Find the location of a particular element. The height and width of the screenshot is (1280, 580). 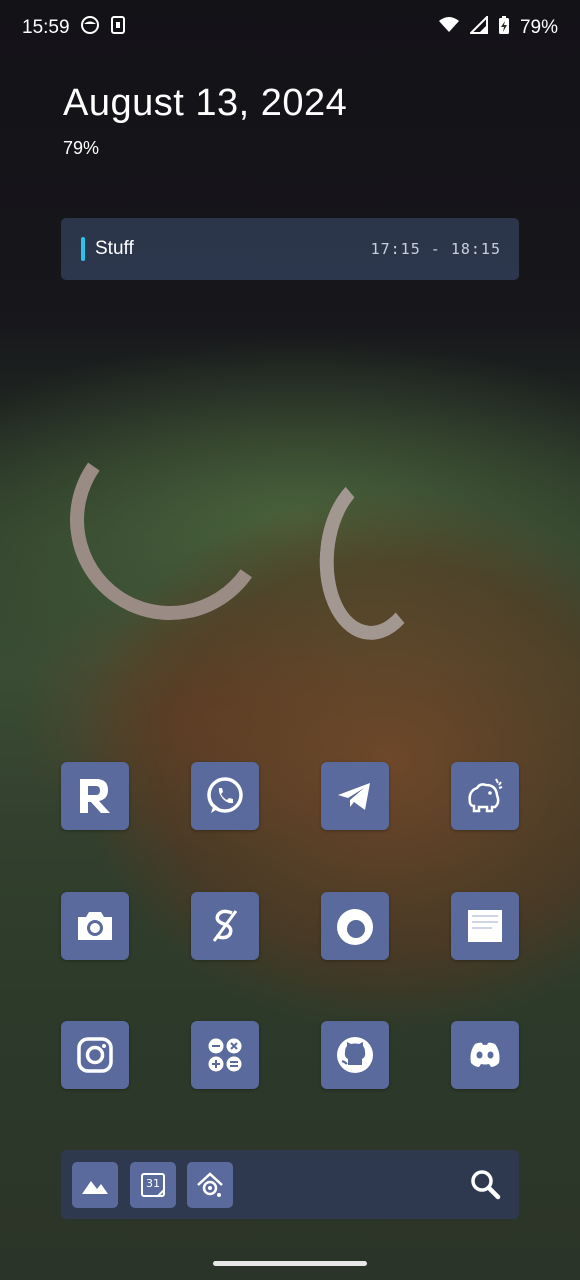

ghost-icon is located at coordinates (90, 28).